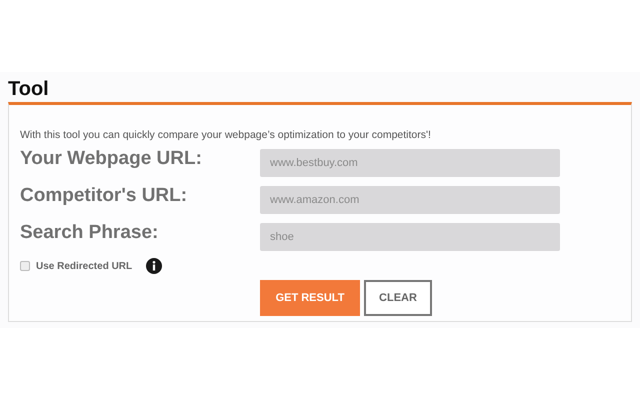 The height and width of the screenshot is (400, 640). I want to click on checkbox, so click(25, 266).